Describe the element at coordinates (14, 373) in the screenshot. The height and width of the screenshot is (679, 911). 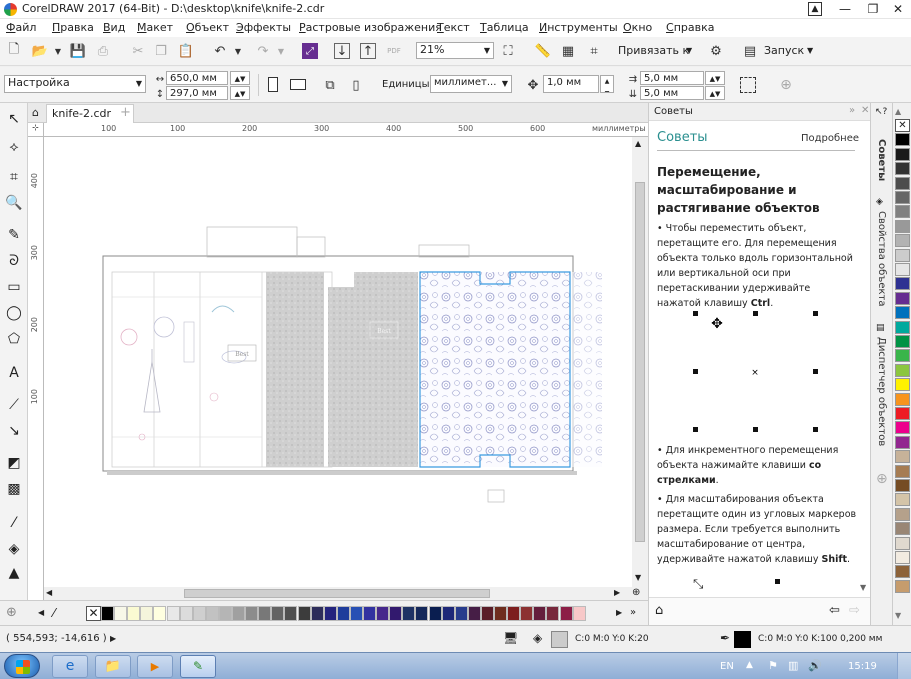
I see `text-tool-icon: A` at that location.